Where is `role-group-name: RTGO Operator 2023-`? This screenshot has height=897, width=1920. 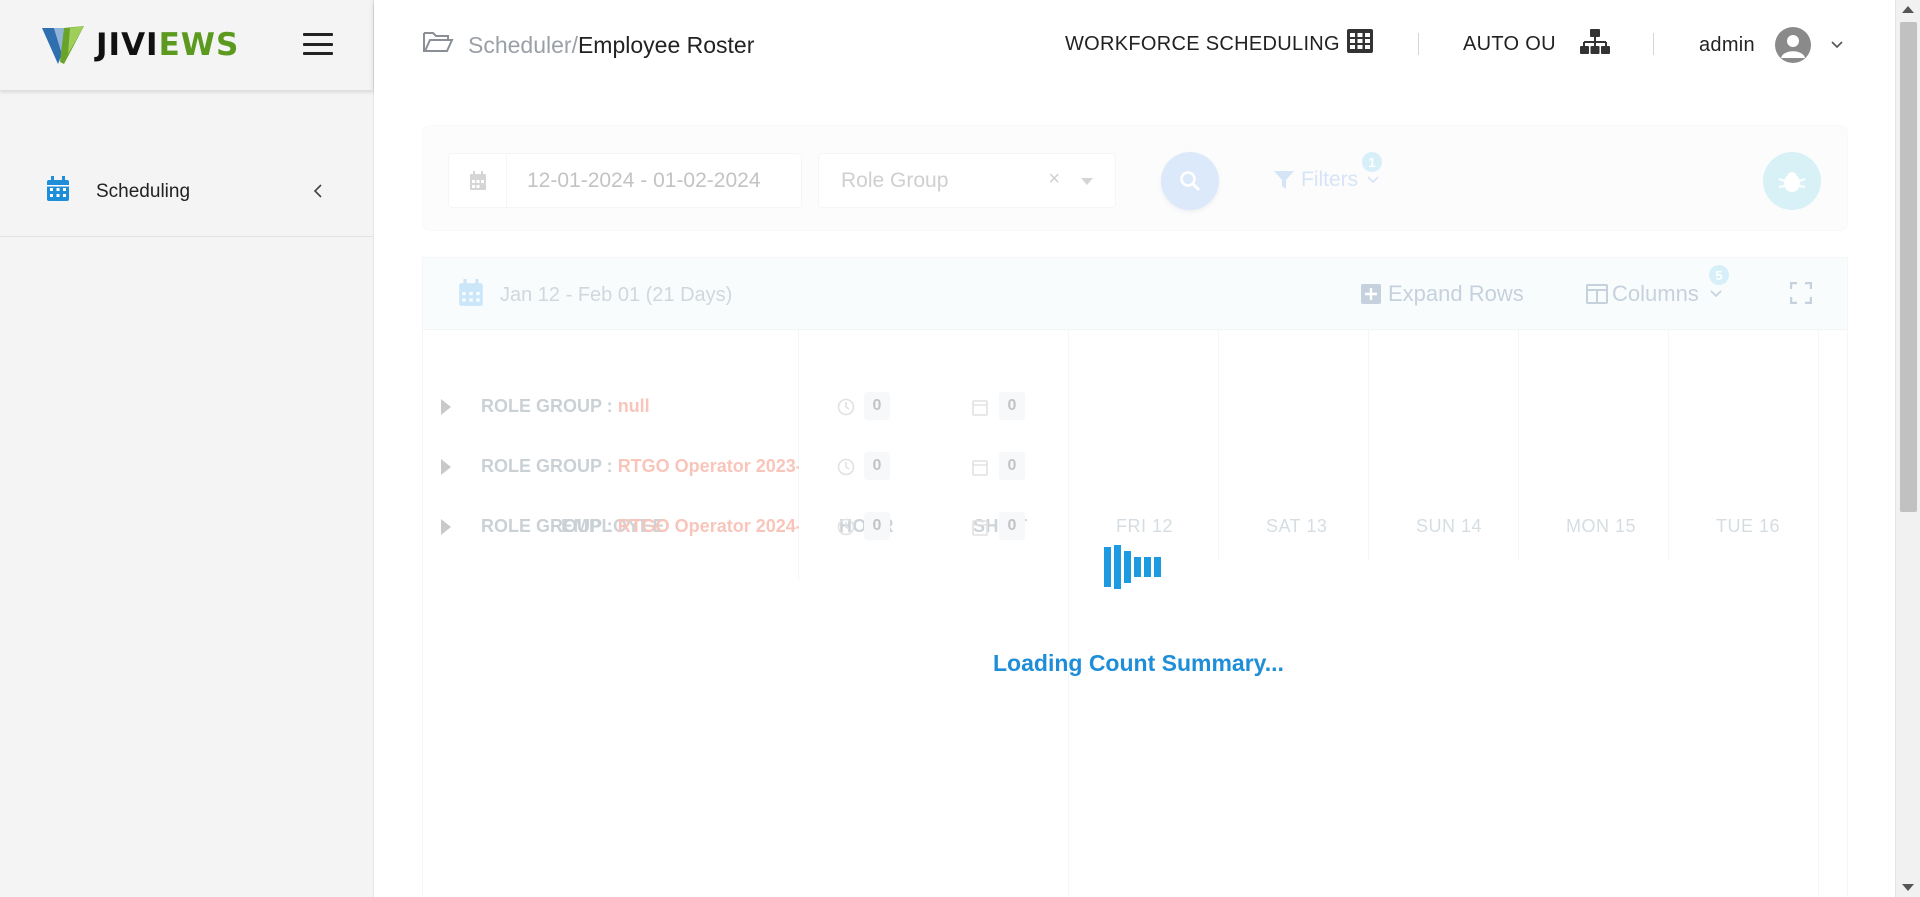 role-group-name: RTGO Operator 2023- is located at coordinates (708, 466).